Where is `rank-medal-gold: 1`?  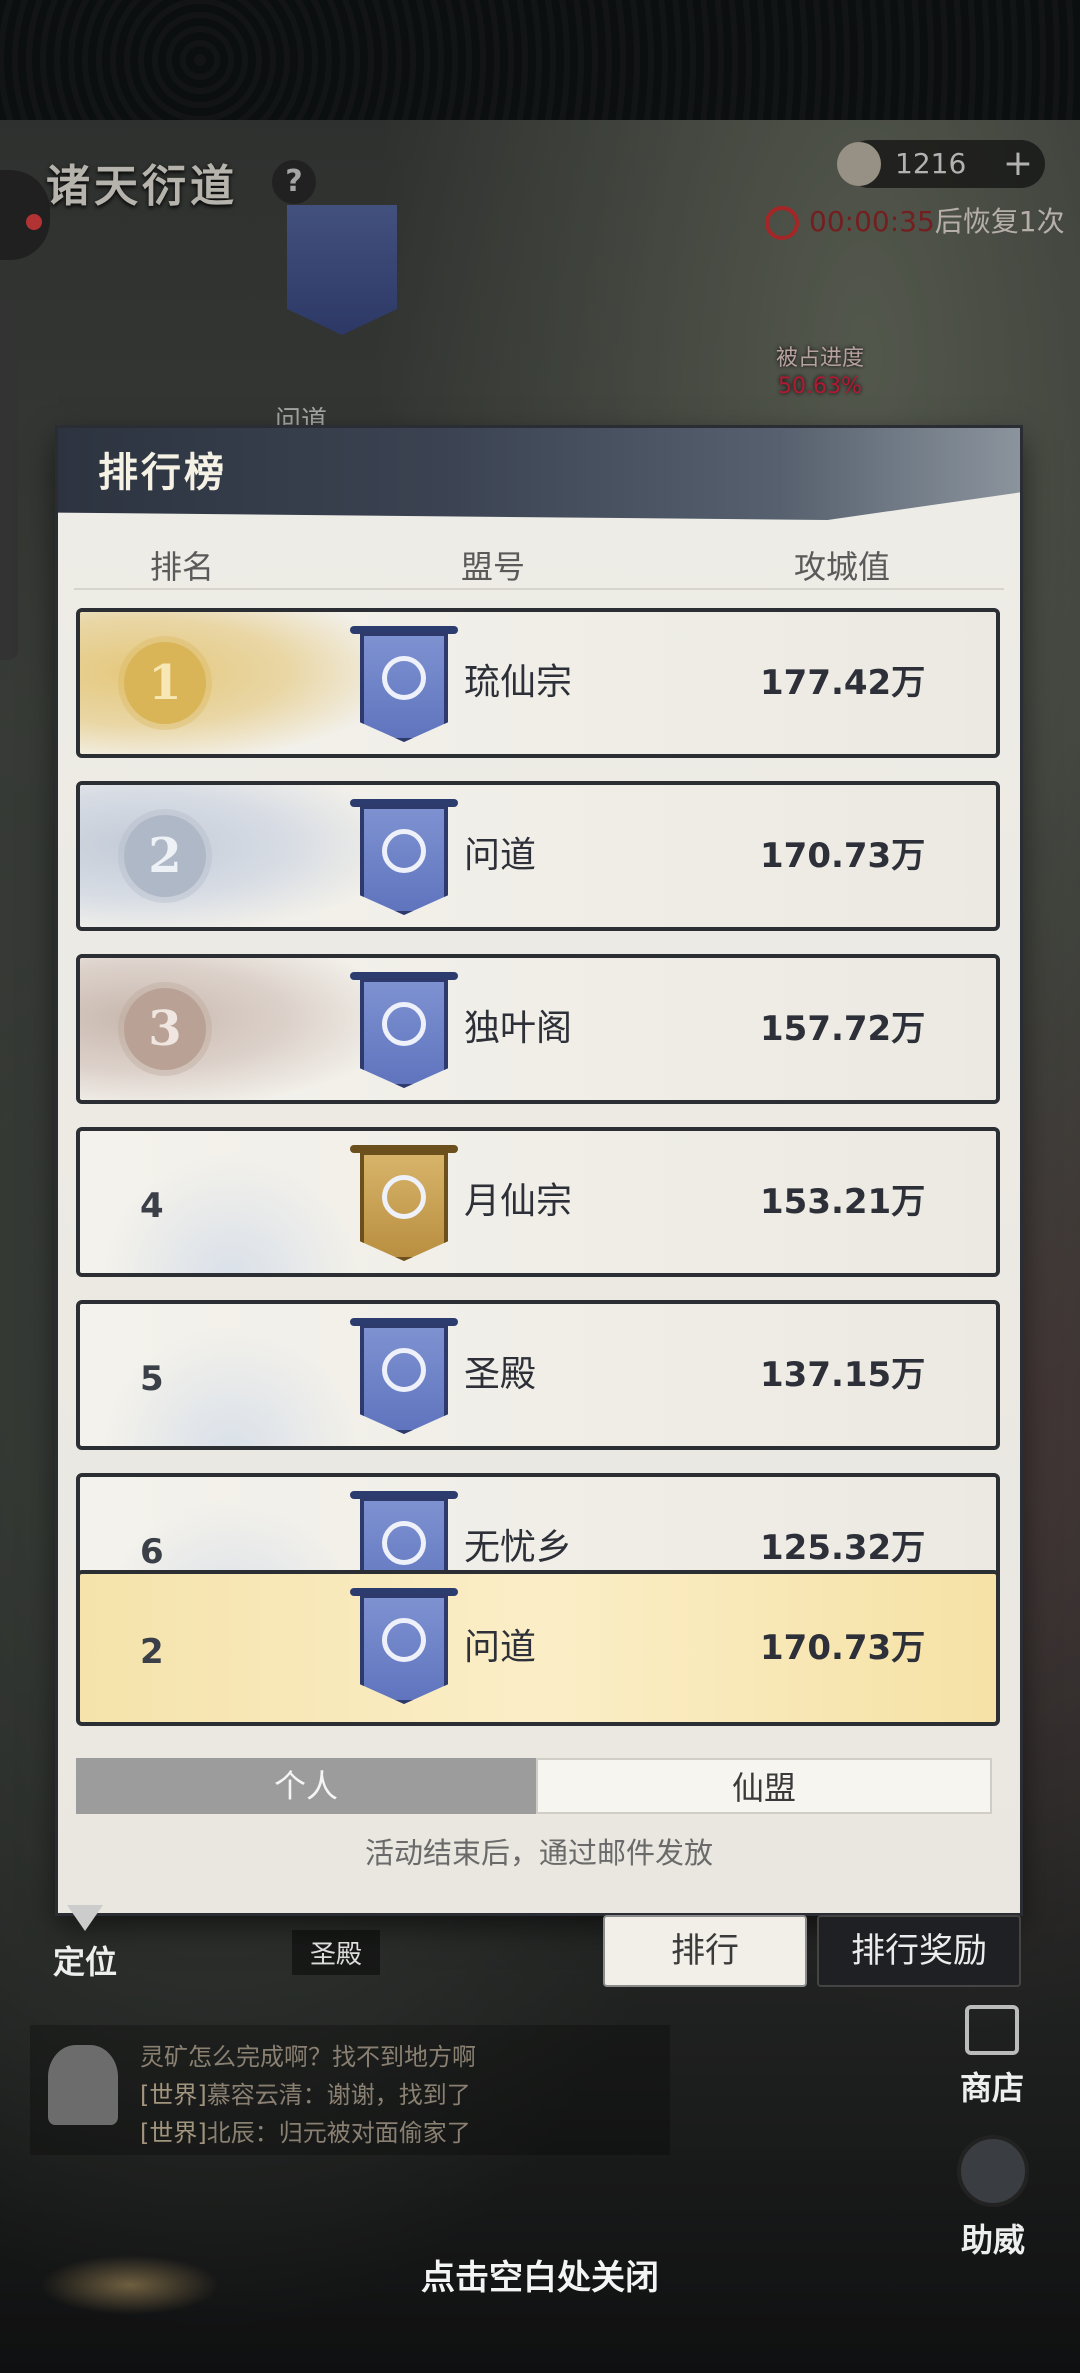 rank-medal-gold: 1 is located at coordinates (165, 683).